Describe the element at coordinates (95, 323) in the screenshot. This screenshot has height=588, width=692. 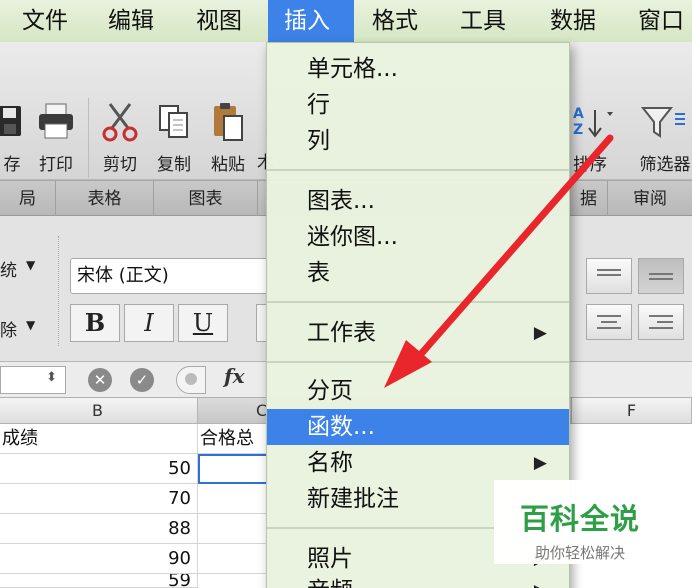
I see `bold-button: B` at that location.